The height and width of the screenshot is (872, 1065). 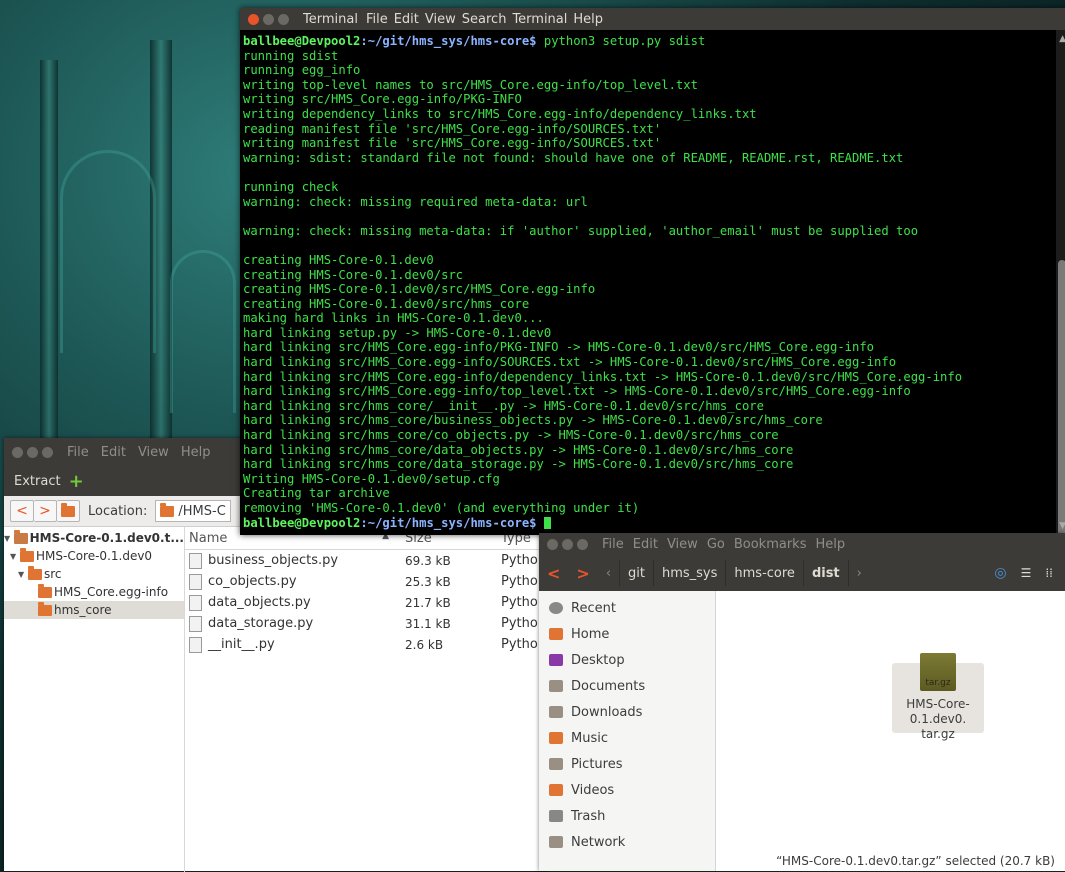 What do you see at coordinates (83, 610) in the screenshot?
I see `tree-item-label: hms_core` at bounding box center [83, 610].